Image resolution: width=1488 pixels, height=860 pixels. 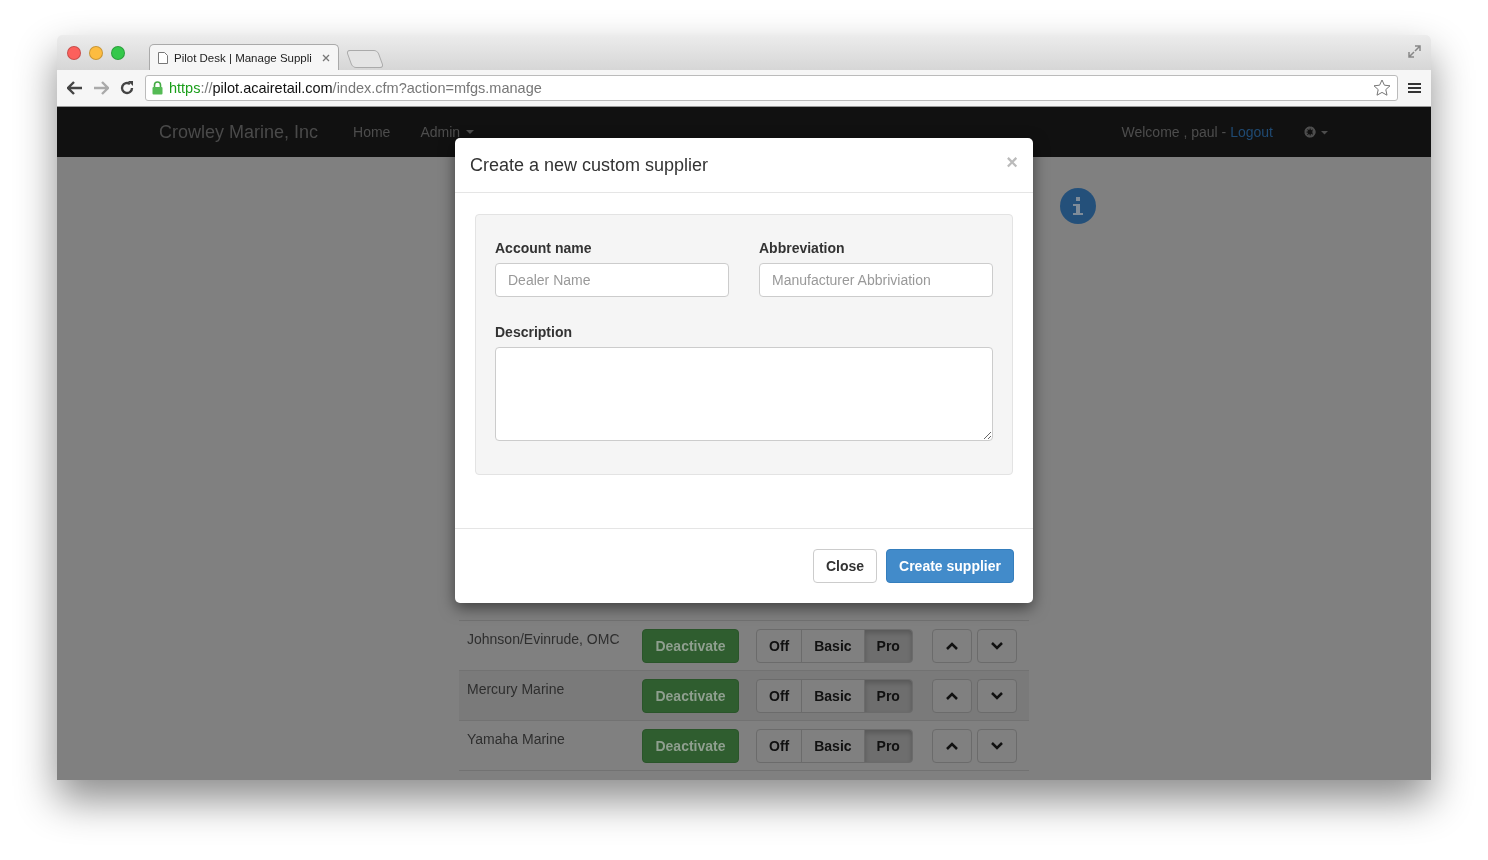 I want to click on field-label: Account name, so click(x=544, y=248).